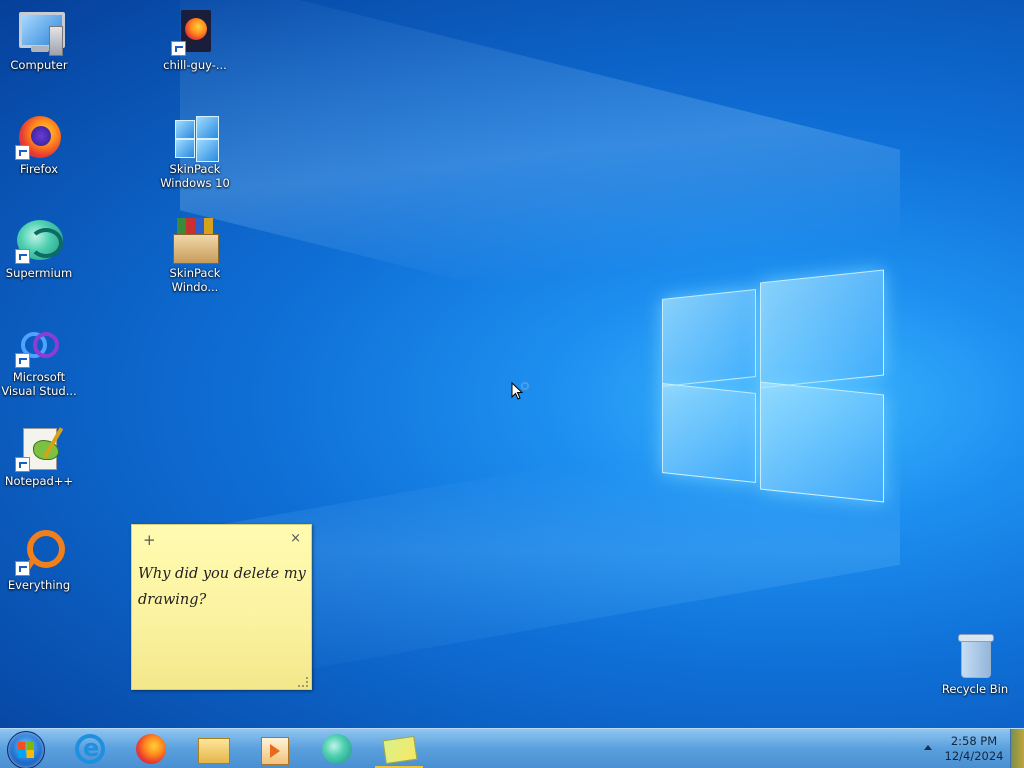 The height and width of the screenshot is (768, 1024). I want to click on desktop-icon-notepad-plus-plus: Notepad++, so click(39, 456).